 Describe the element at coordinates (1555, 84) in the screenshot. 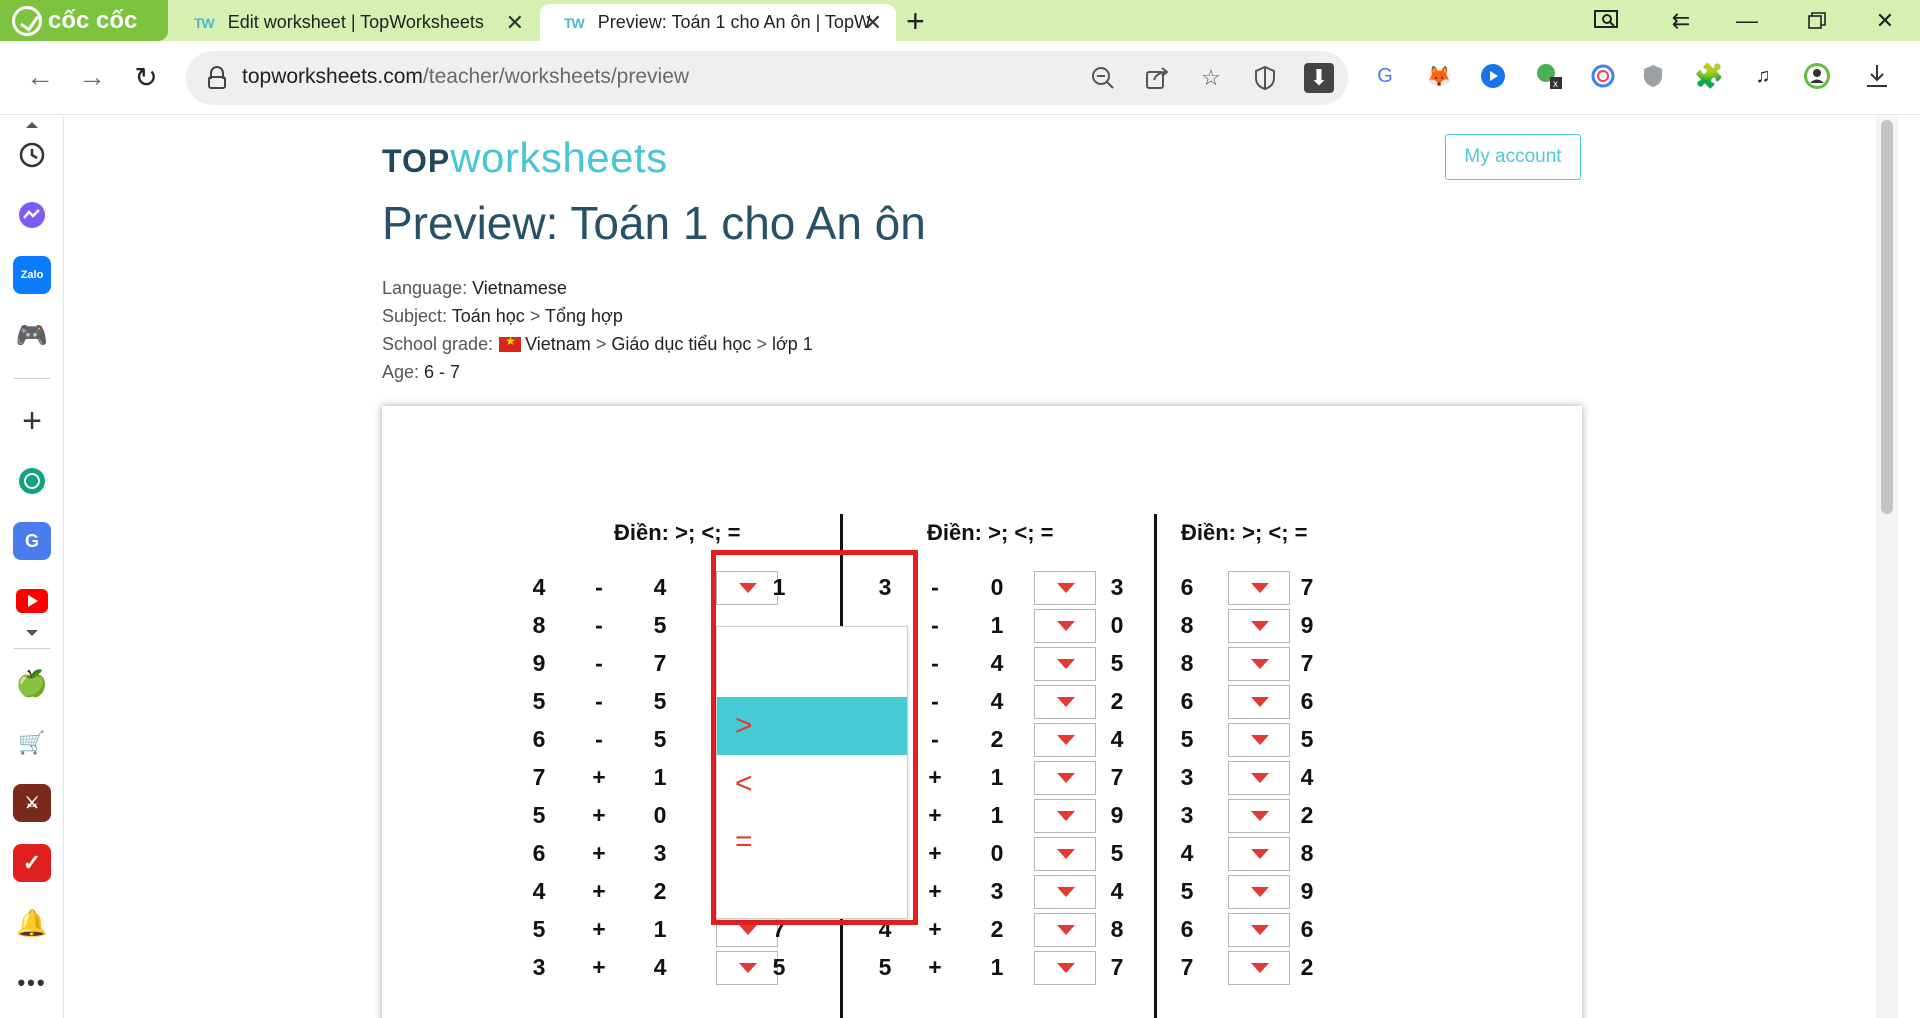

I see `svg-text: x` at that location.